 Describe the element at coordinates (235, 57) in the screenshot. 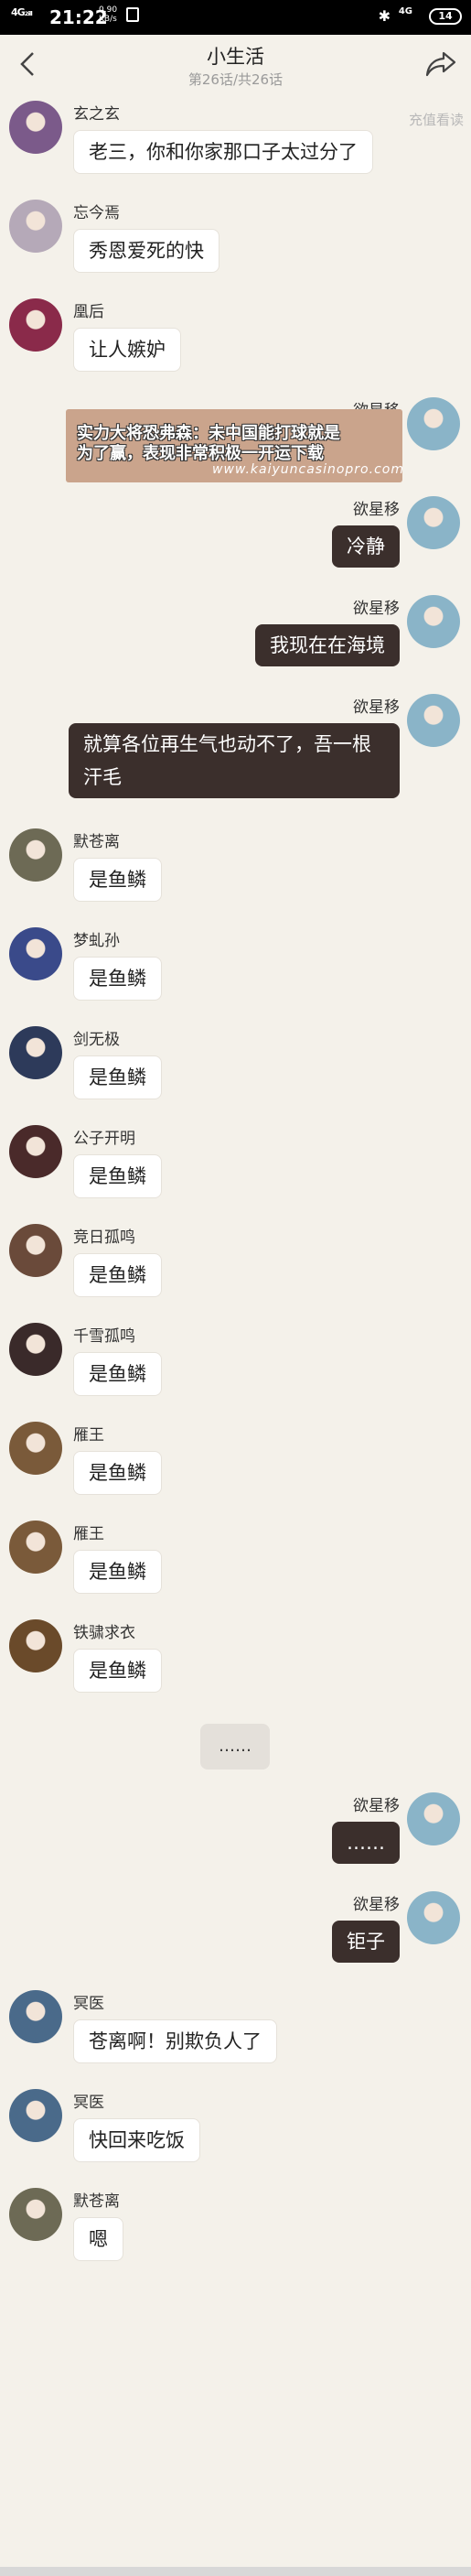

I see `page-title: 小生活` at that location.